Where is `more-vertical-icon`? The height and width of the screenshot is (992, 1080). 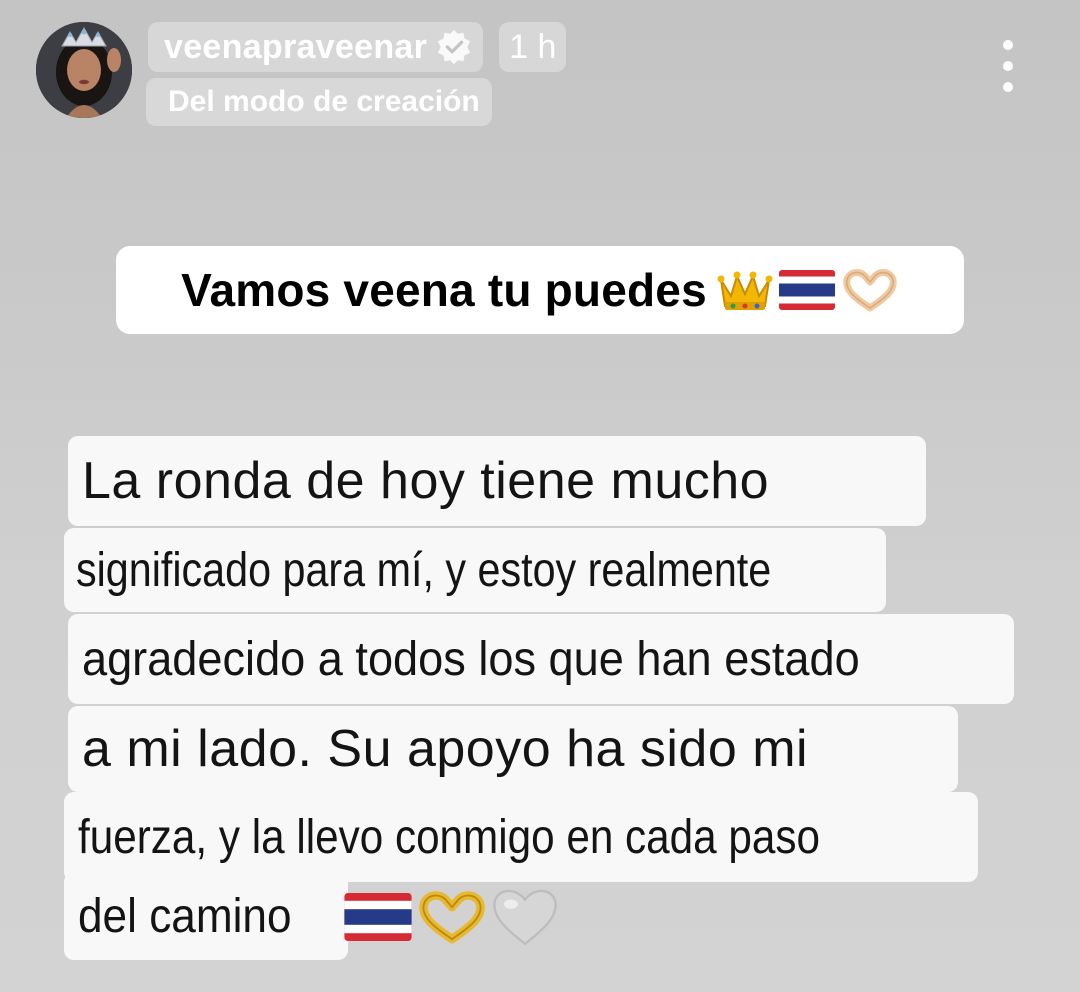
more-vertical-icon is located at coordinates (1008, 66).